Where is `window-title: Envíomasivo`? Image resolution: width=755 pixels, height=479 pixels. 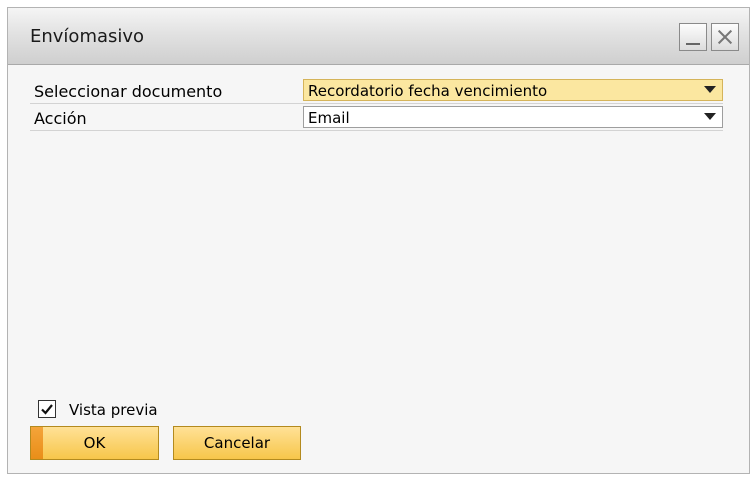 window-title: Envíomasivo is located at coordinates (87, 36).